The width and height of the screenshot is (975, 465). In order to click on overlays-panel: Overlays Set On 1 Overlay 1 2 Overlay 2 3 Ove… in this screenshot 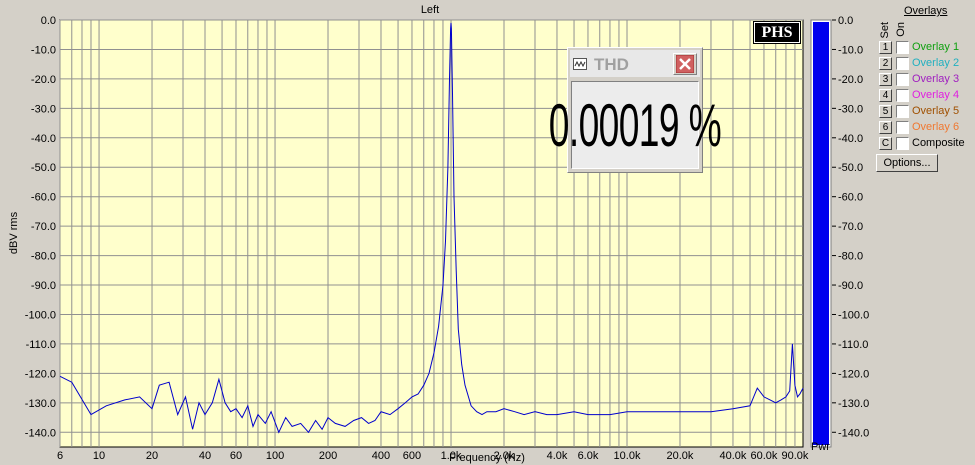, I will do `click(925, 90)`.